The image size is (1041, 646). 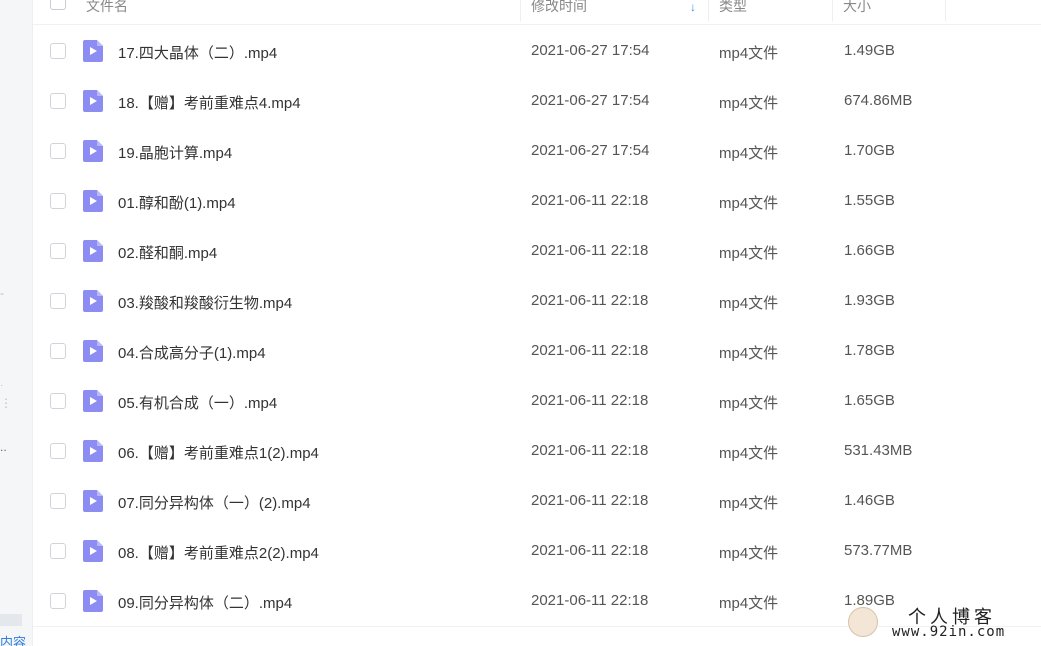 I want to click on file-name: 04.合成高分子(1).mp4, so click(x=192, y=352).